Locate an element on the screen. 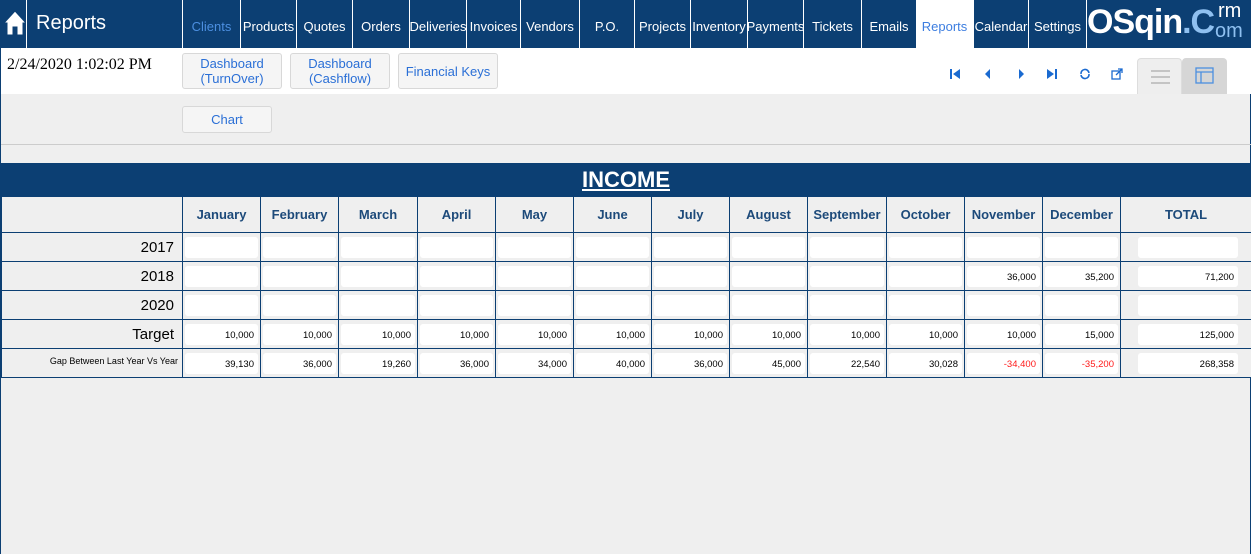  dashboard-turnover-button: Dashboard (TurnOver) is located at coordinates (232, 71).